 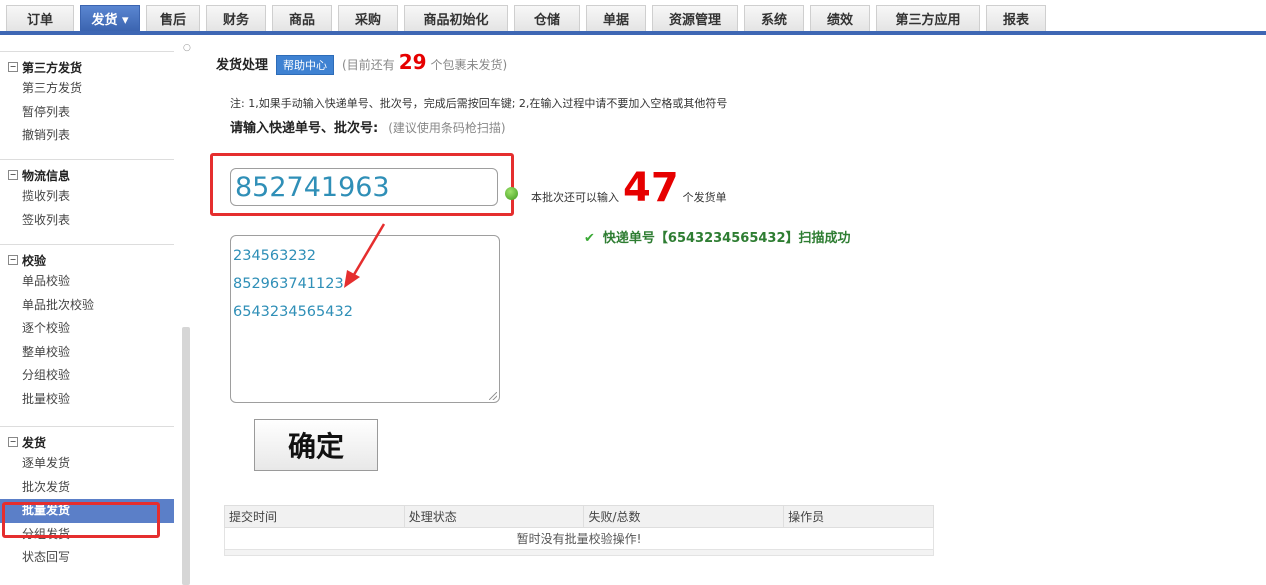 What do you see at coordinates (87, 260) in the screenshot?
I see `sidebar-group-header: − 校验` at bounding box center [87, 260].